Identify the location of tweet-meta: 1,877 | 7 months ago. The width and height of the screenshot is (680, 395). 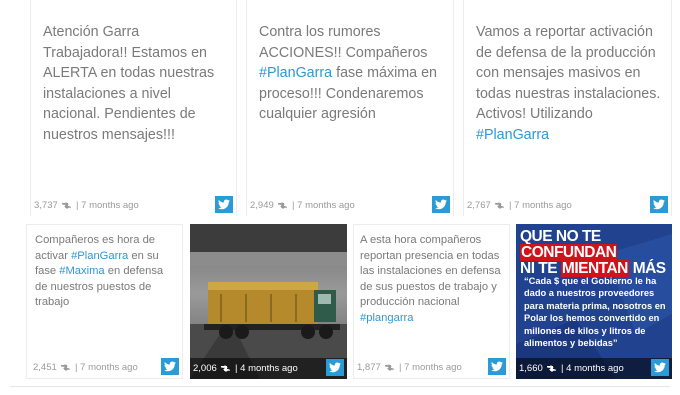
(409, 367).